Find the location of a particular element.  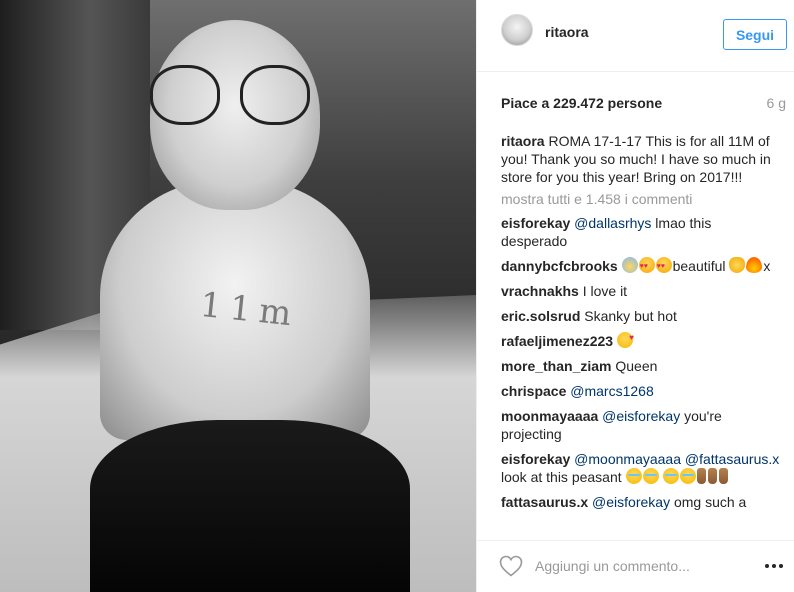

likes-row: Piace a 229.472 persone 6 g is located at coordinates (643, 105).